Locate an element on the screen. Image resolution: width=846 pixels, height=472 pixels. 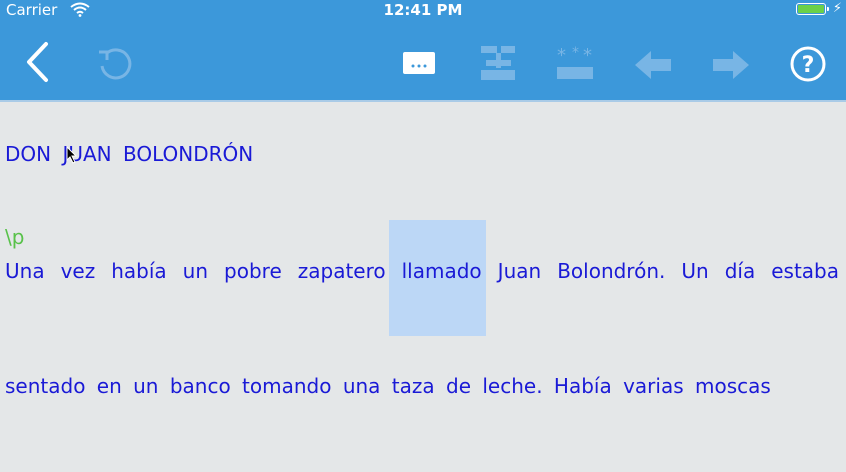
battery-level is located at coordinates (811, 9).